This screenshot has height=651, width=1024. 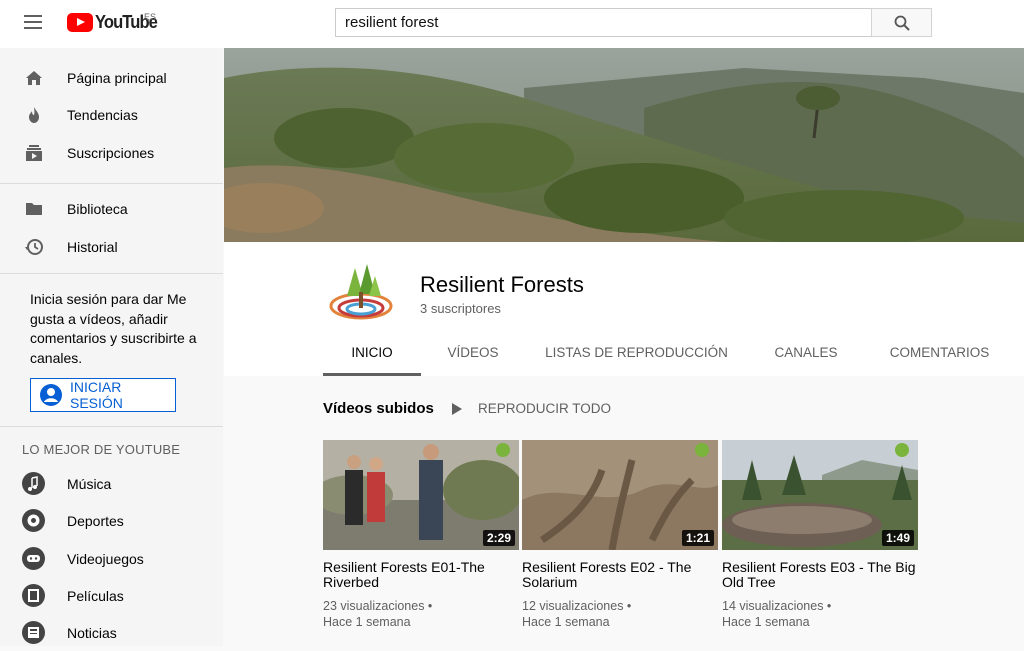 I want to click on video-title: Resilient Forests E03 - The Big Old Tree, so click(x=820, y=575).